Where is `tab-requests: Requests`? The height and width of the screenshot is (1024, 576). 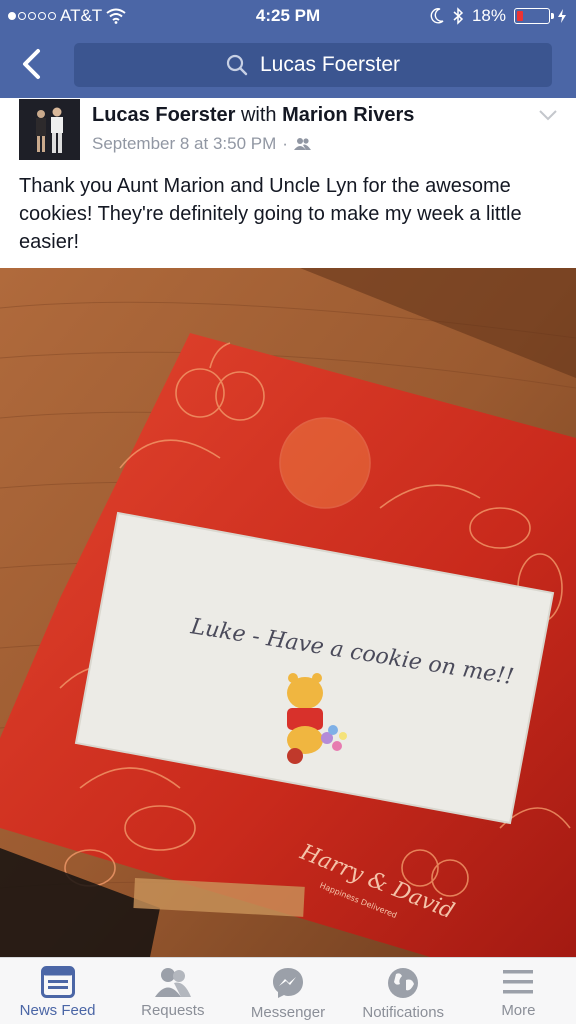 tab-requests: Requests is located at coordinates (172, 991).